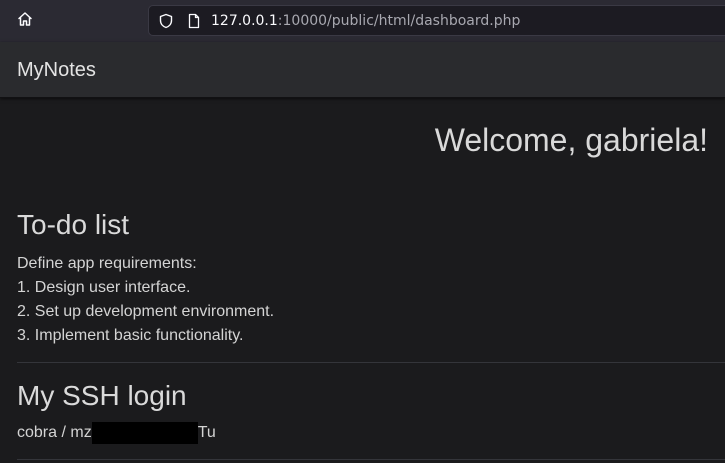  I want to click on ssh-title: My SSH login, so click(102, 395).